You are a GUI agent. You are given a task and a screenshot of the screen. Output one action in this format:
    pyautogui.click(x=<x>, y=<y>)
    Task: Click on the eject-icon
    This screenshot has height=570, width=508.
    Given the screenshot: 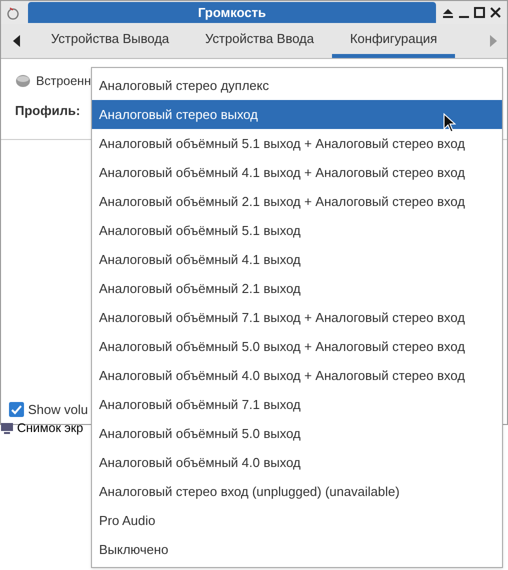 What is the action you would take?
    pyautogui.click(x=448, y=12)
    